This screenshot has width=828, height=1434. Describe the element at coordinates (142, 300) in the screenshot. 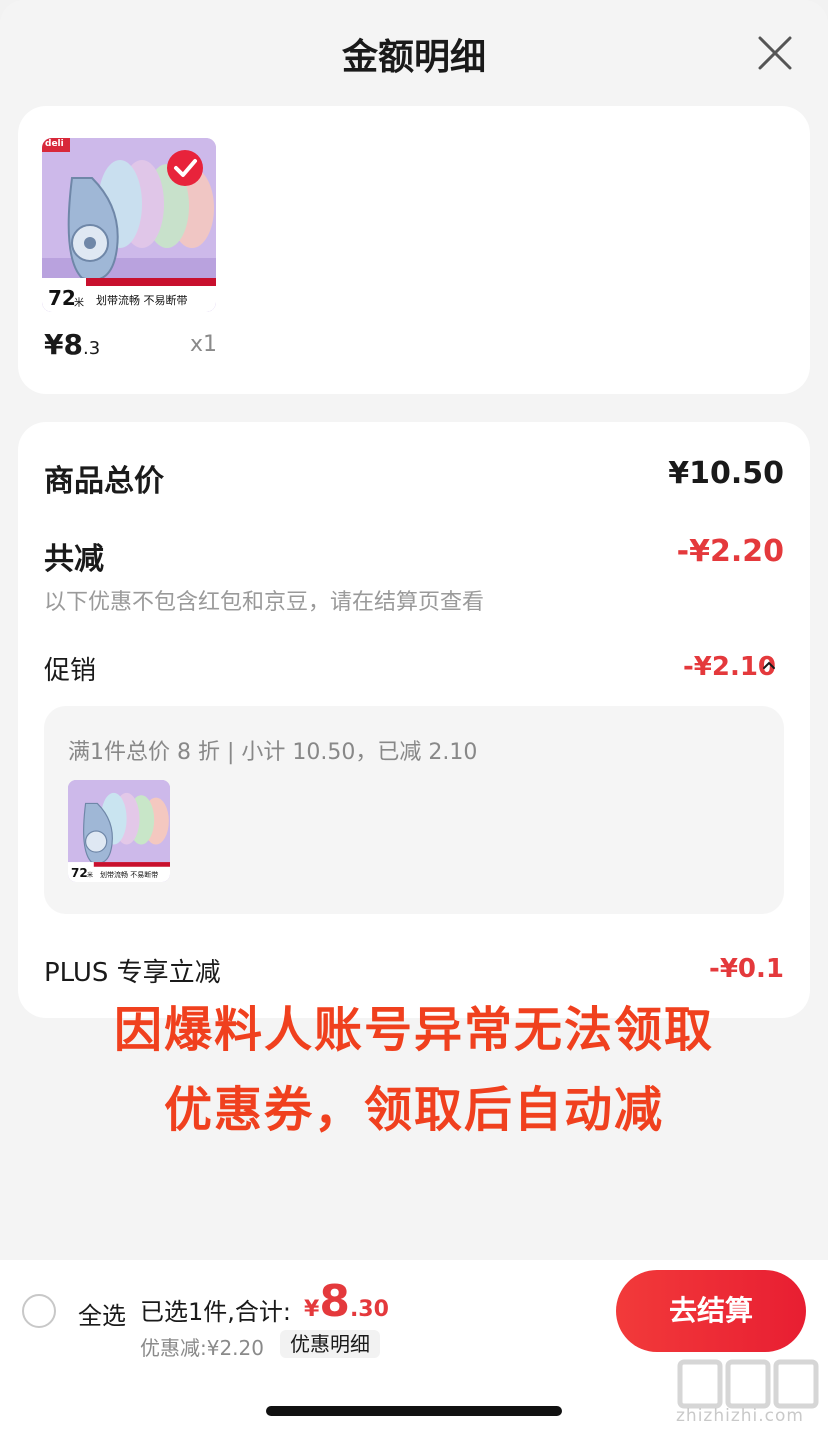

I see `product-image-caption: 划带流畅 不易断带` at that location.